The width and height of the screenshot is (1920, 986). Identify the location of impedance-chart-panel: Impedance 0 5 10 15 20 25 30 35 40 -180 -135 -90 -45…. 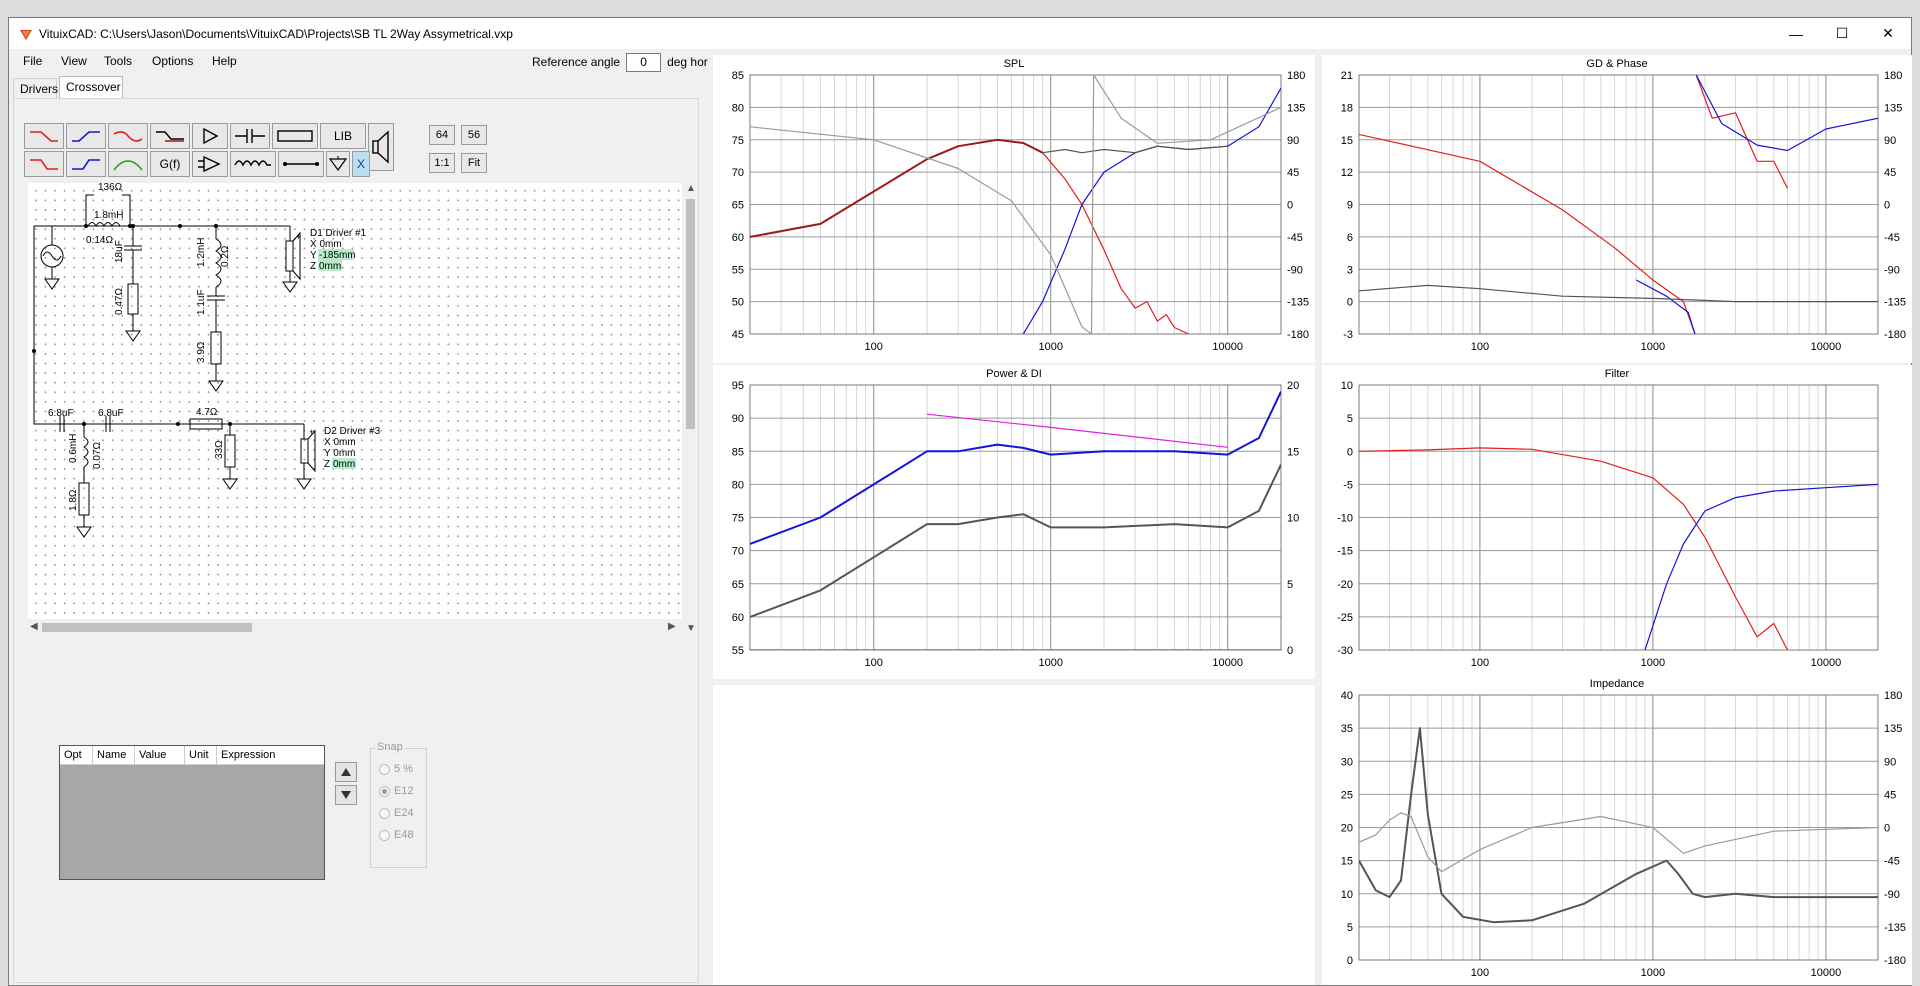
(1617, 830).